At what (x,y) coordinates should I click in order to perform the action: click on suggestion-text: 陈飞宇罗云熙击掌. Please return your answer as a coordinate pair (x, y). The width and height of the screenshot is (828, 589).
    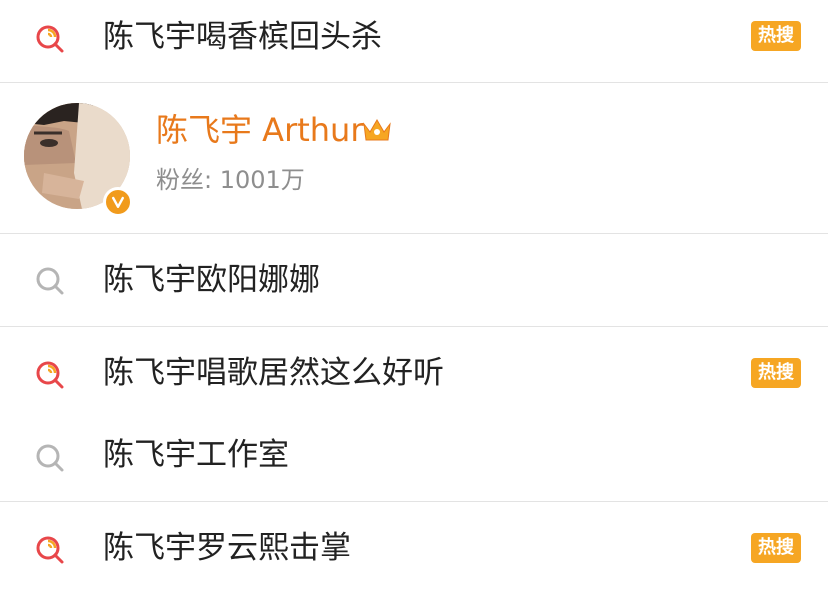
    Looking at the image, I should click on (227, 548).